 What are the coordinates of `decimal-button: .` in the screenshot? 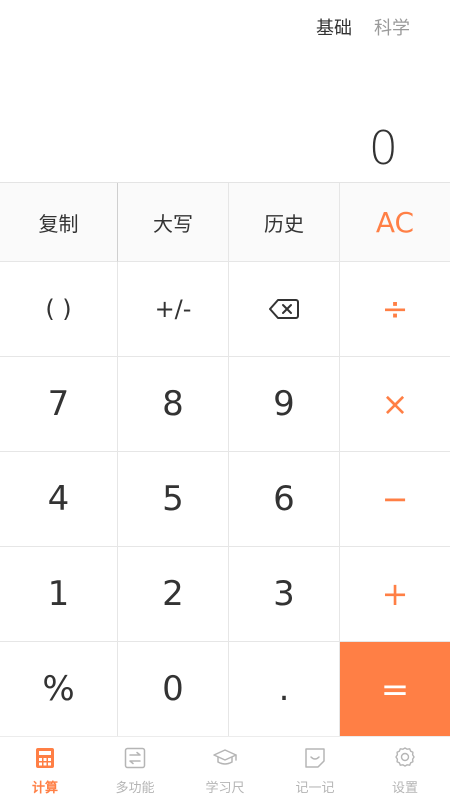 It's located at (284, 689).